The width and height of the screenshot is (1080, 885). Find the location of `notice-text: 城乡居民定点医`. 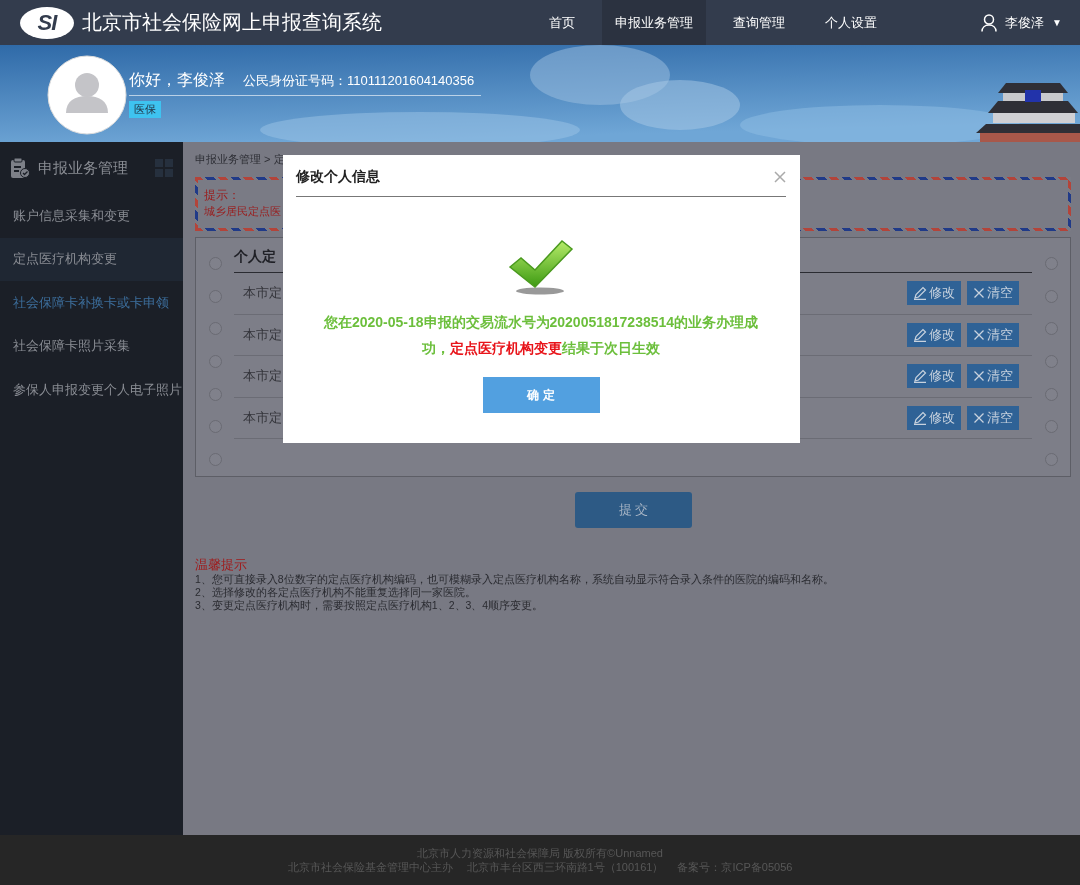

notice-text: 城乡居民定点医 is located at coordinates (243, 212).